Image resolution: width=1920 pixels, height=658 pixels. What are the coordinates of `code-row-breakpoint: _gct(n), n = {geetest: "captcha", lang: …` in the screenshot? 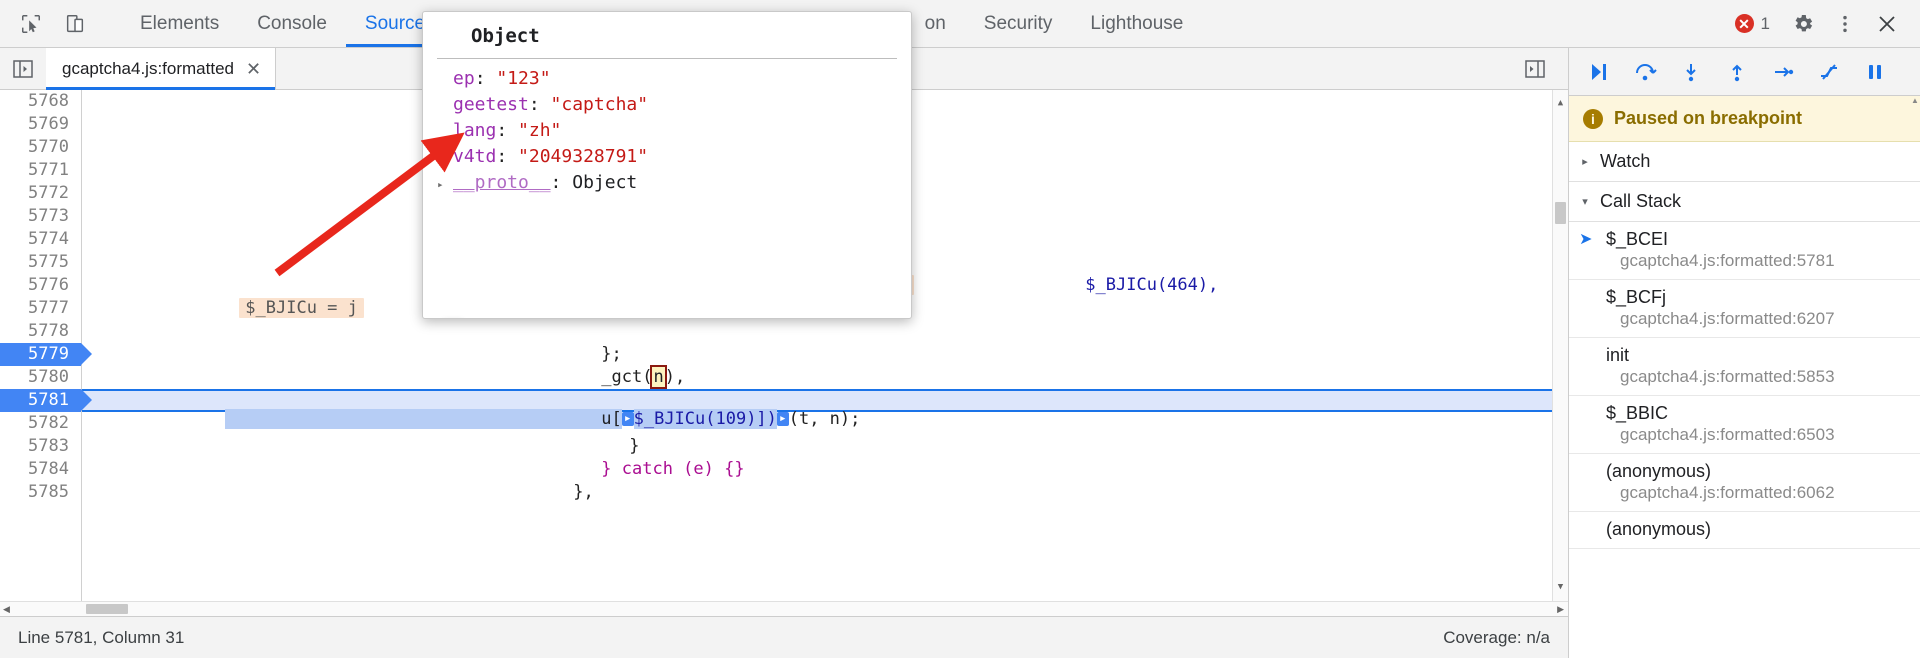 It's located at (825, 376).